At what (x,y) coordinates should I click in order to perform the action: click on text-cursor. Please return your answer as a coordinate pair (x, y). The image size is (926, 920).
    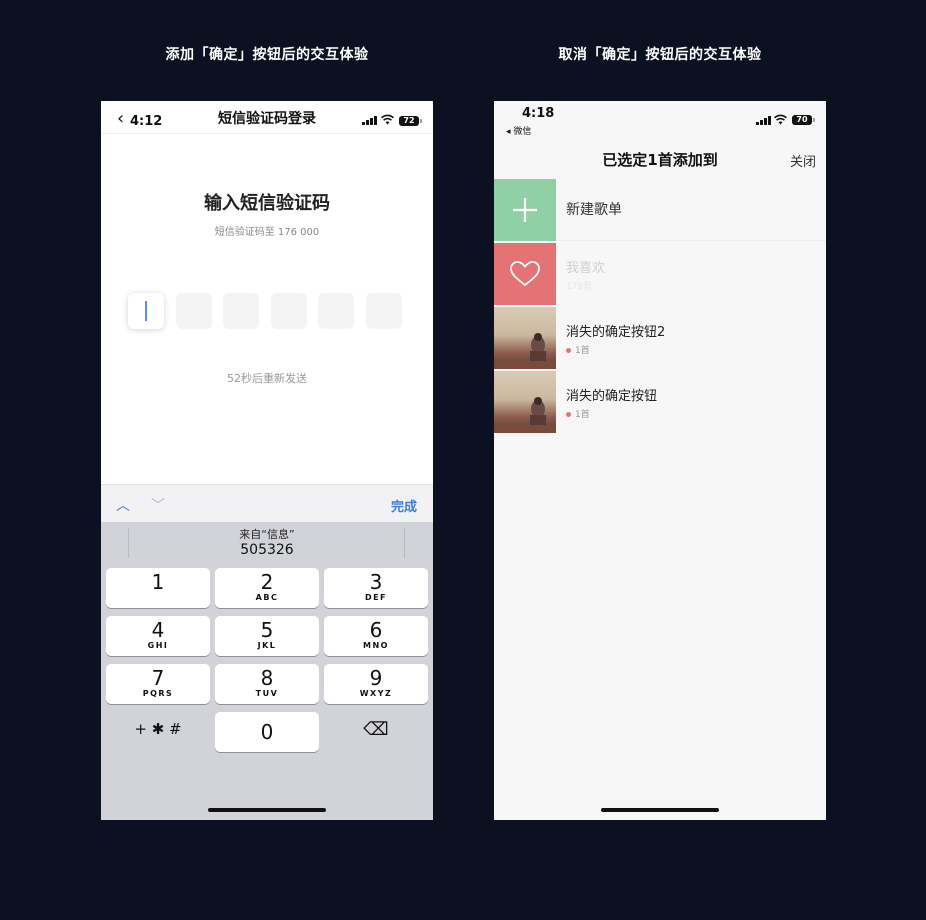
    Looking at the image, I should click on (146, 311).